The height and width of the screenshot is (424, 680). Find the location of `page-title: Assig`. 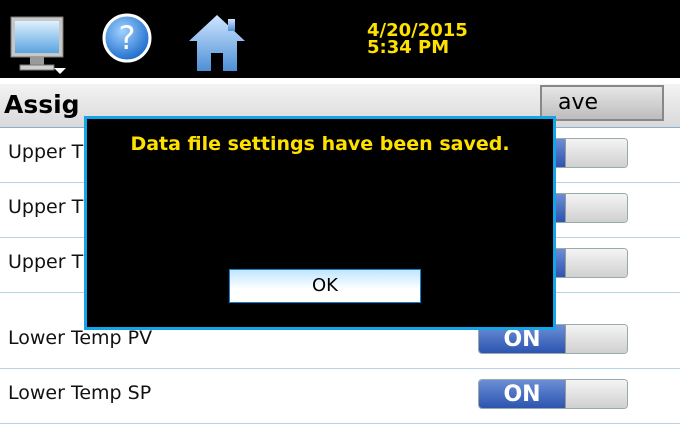

page-title: Assig is located at coordinates (42, 104).